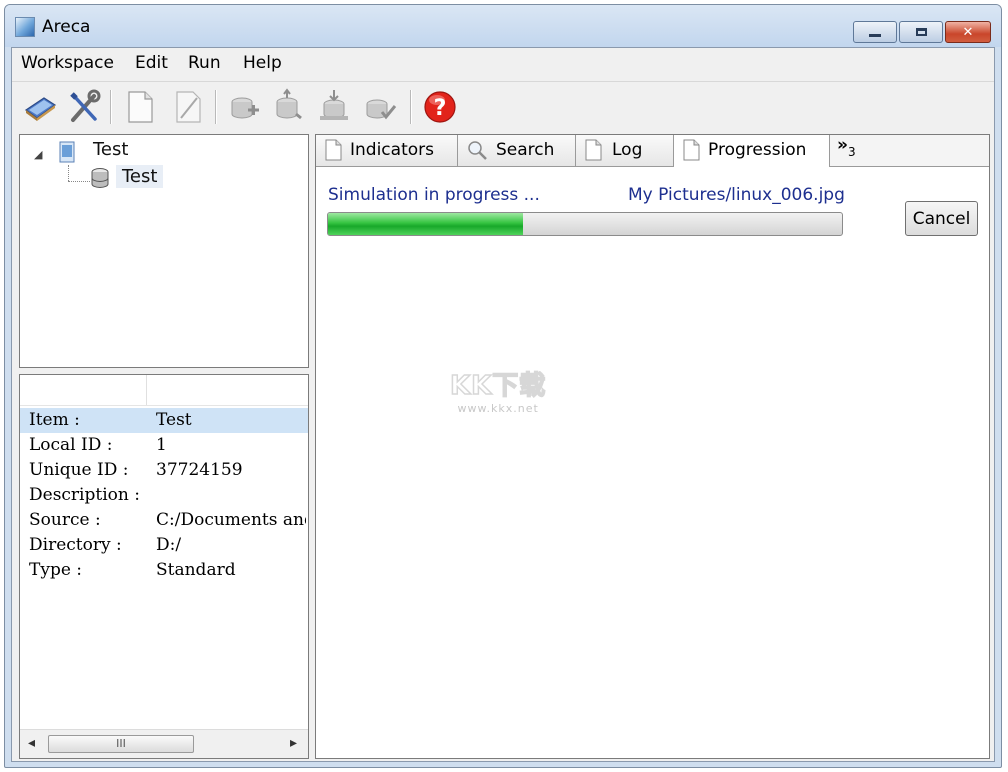 The width and height of the screenshot is (1008, 772). Describe the element at coordinates (67, 63) in the screenshot. I see `menu-workspace: Workspace` at that location.